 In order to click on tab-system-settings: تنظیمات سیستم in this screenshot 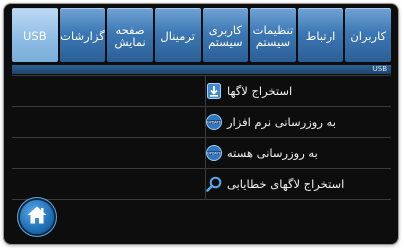, I will do `click(273, 35)`.